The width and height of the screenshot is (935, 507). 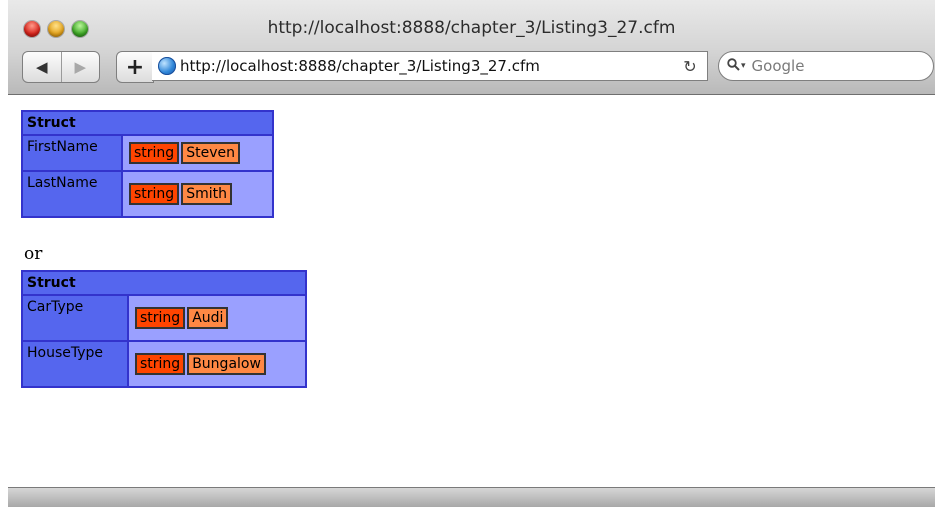 I want to click on value-label: Audi, so click(x=208, y=318).